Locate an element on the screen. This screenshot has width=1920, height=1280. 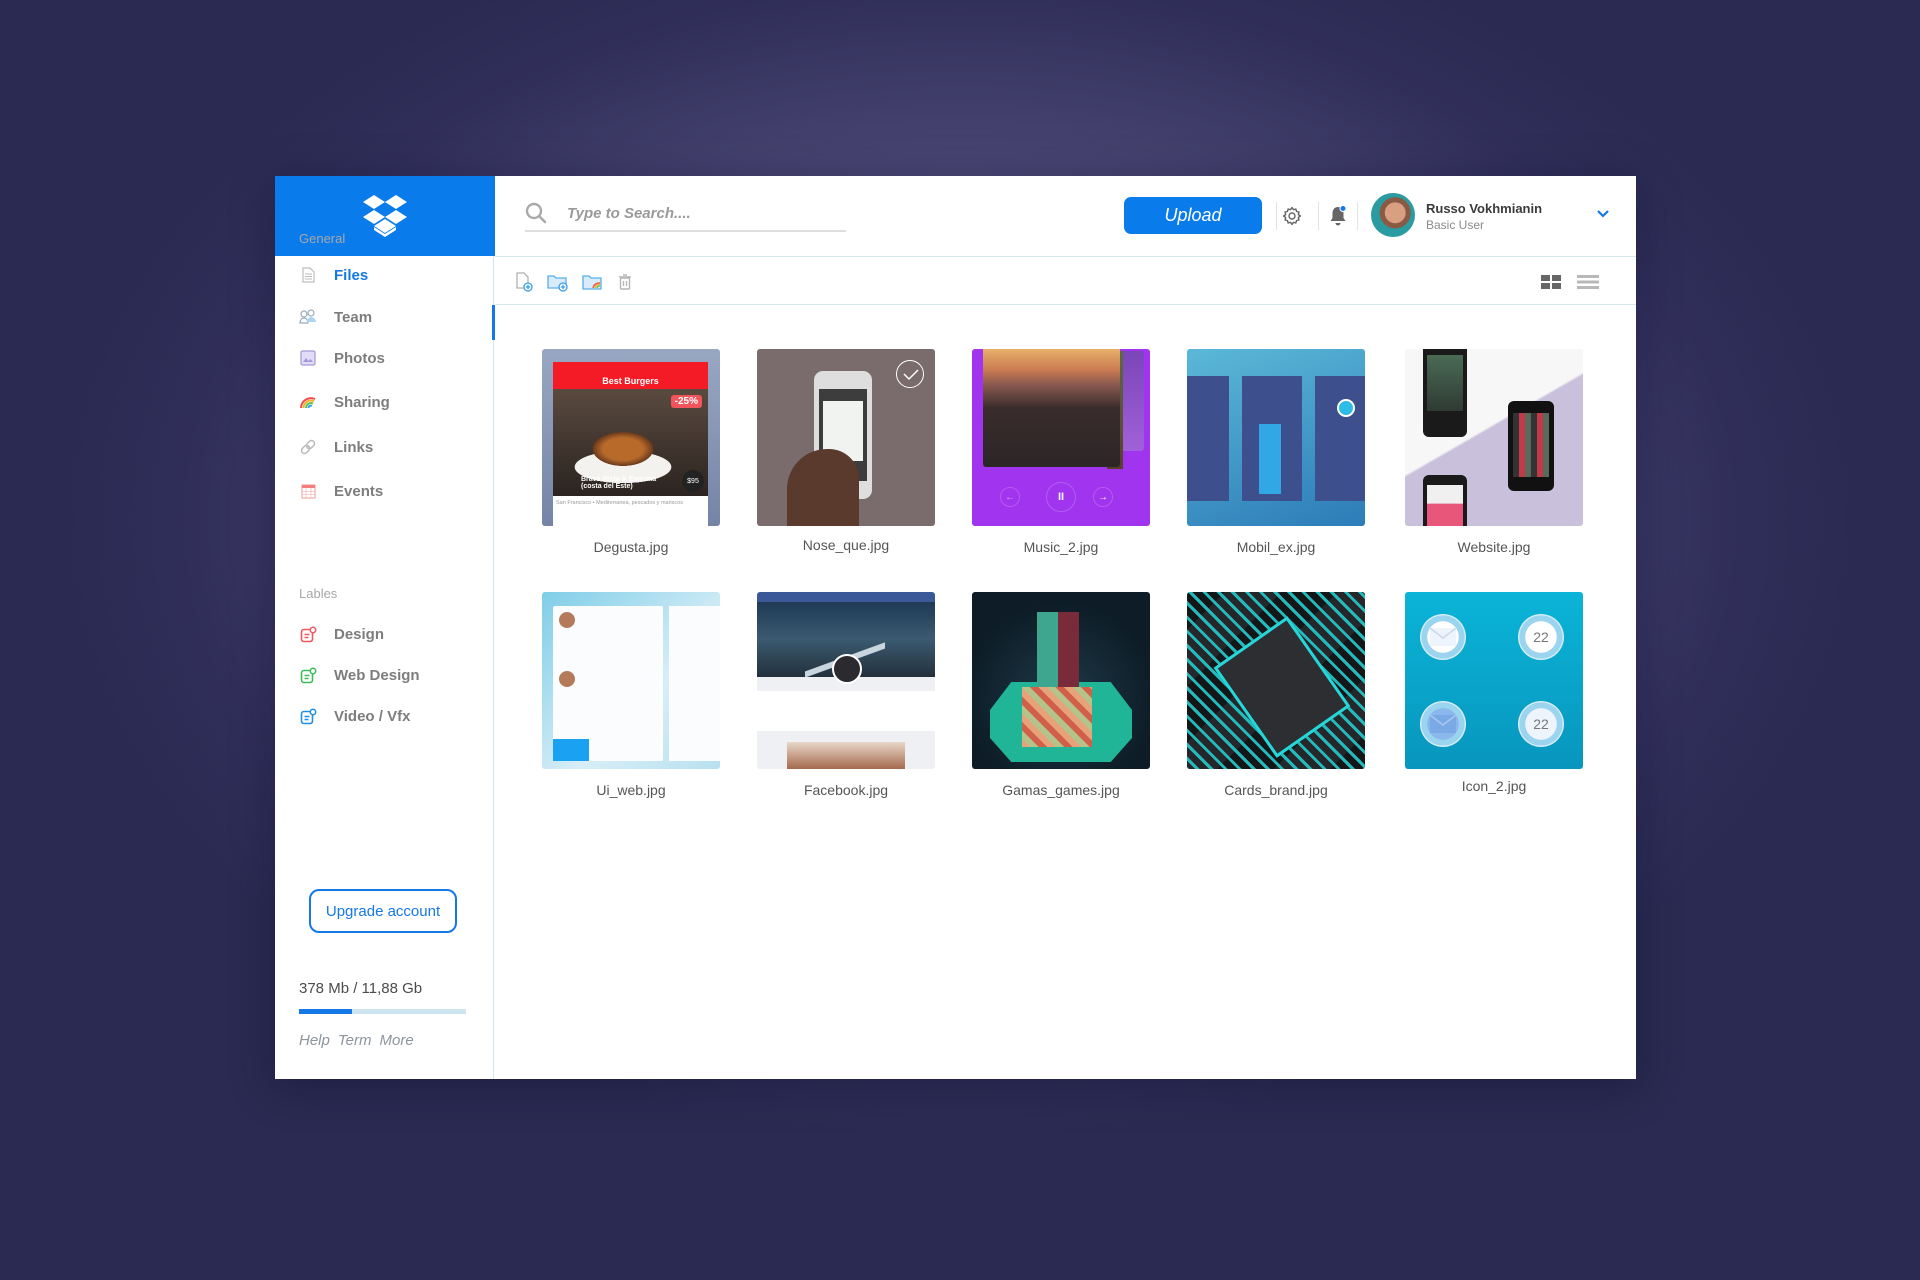
dropbox-logo-icon is located at coordinates (385, 216).